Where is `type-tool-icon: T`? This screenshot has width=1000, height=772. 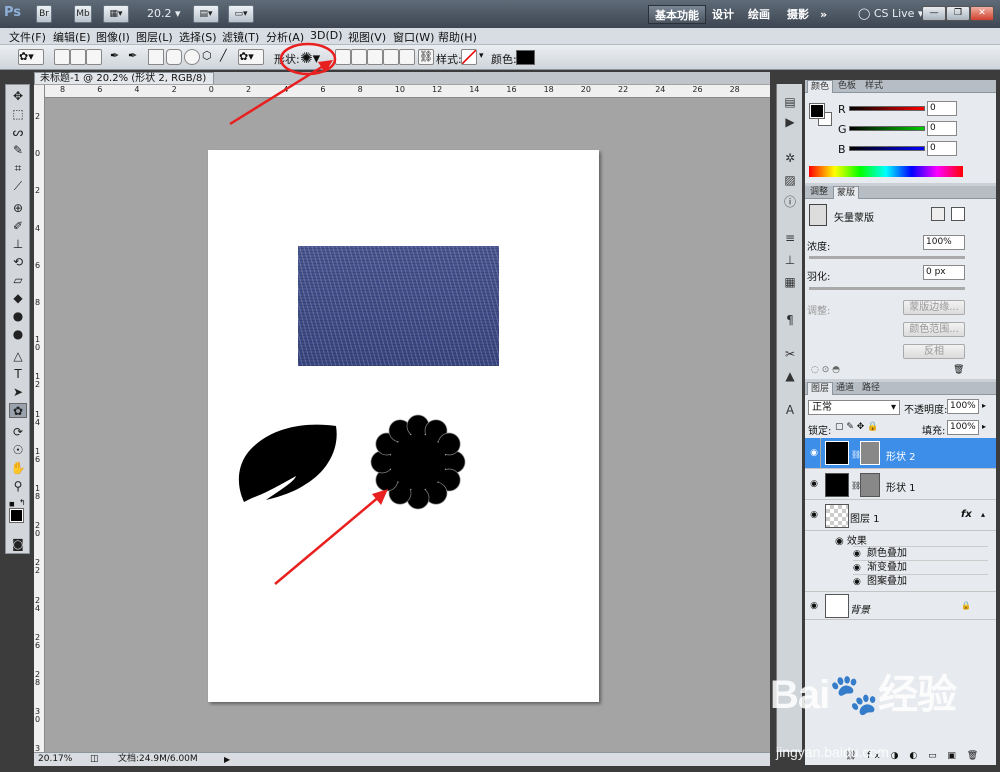 type-tool-icon: T is located at coordinates (18, 374).